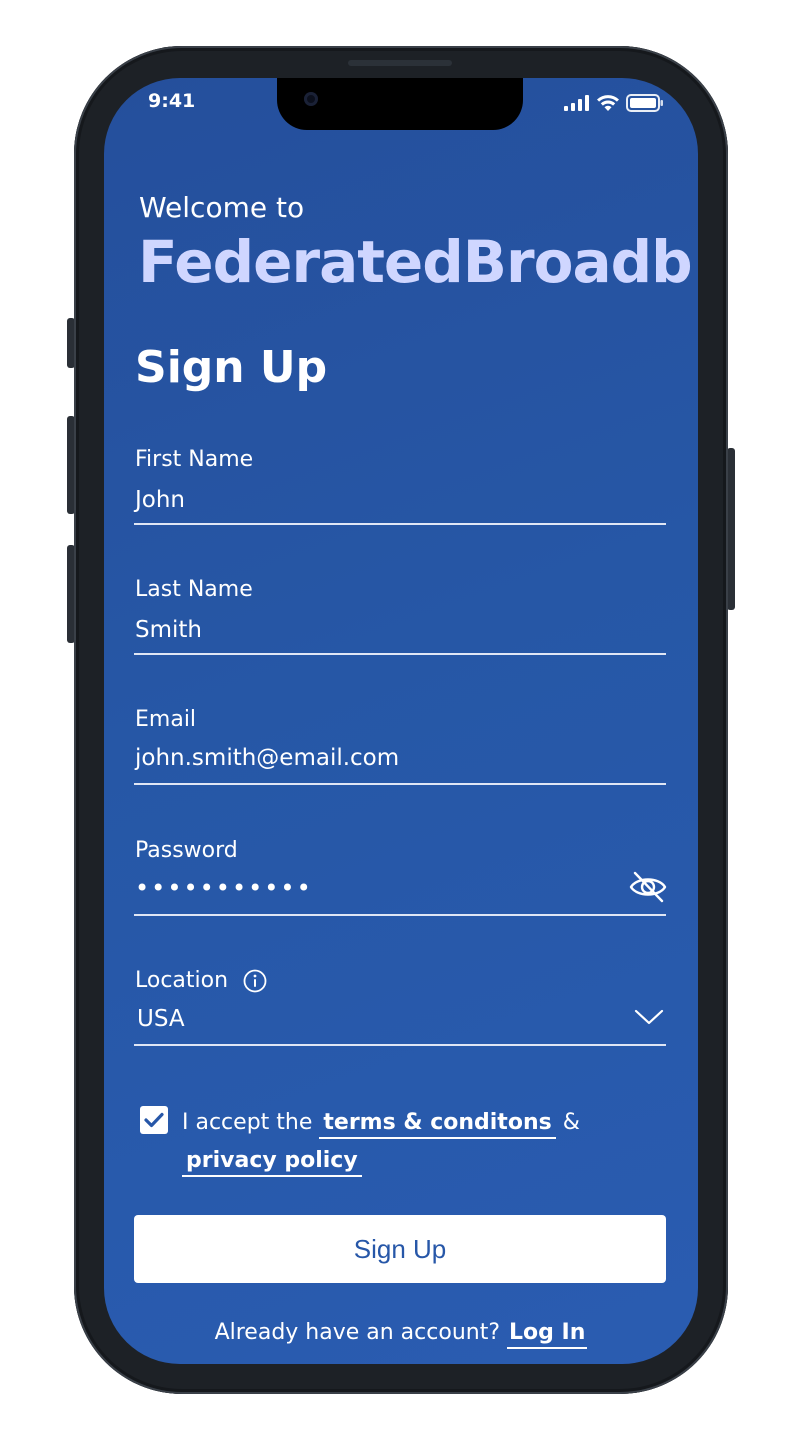 Image resolution: width=800 pixels, height=1440 pixels. What do you see at coordinates (400, 915) in the screenshot?
I see `password-underline` at bounding box center [400, 915].